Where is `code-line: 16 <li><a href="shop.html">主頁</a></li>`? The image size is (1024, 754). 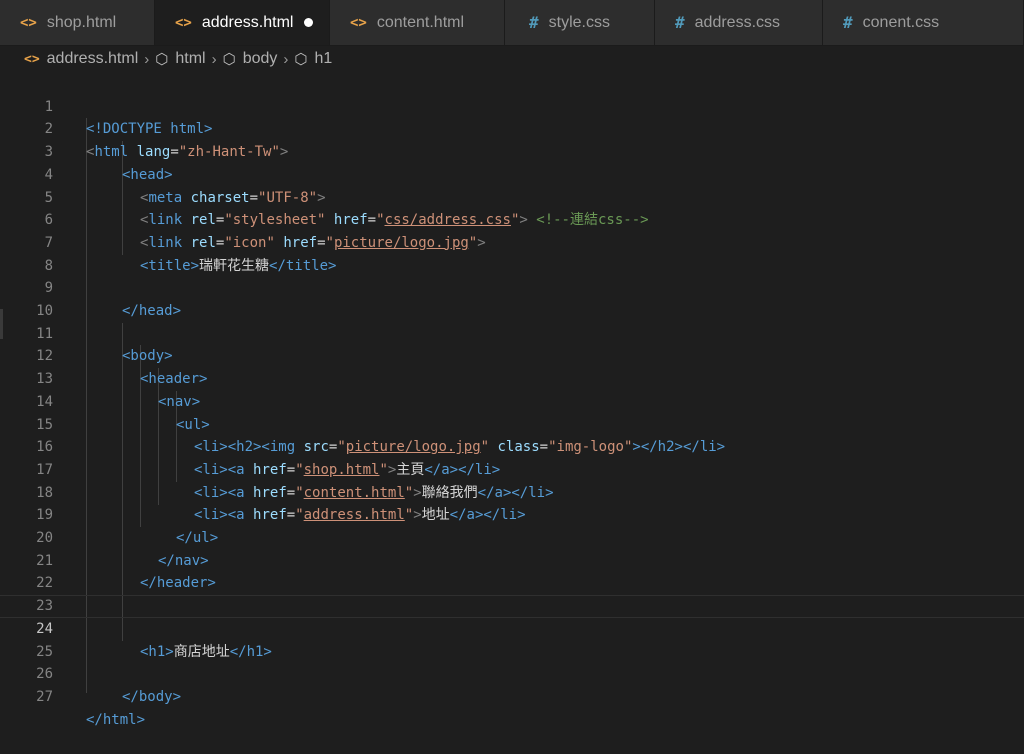
code-line: 16 <li><a href="shop.html">主頁</a></li> is located at coordinates (512, 446).